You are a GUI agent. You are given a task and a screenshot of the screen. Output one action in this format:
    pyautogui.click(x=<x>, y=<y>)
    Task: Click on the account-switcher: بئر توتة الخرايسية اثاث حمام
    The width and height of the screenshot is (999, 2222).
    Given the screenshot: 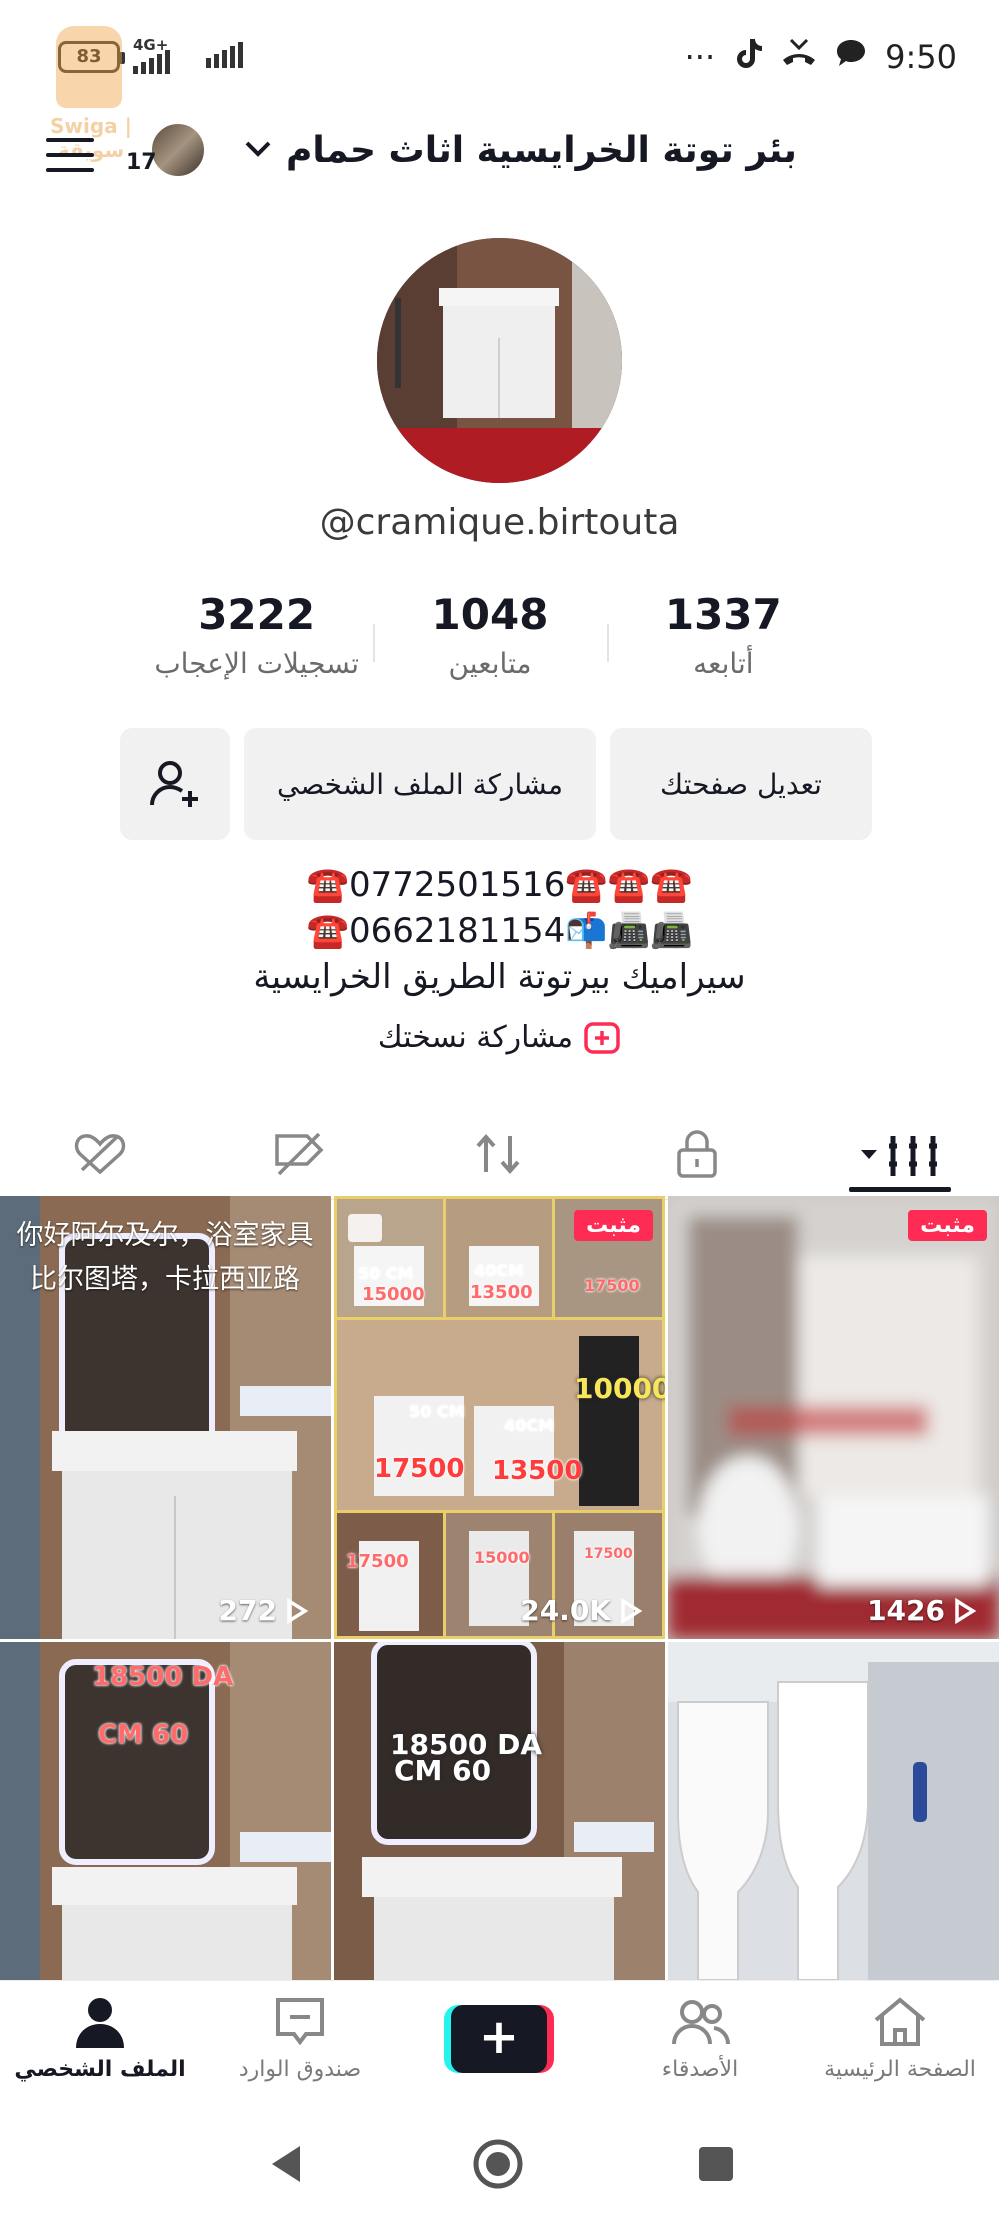 What is the action you would take?
    pyautogui.click(x=520, y=150)
    